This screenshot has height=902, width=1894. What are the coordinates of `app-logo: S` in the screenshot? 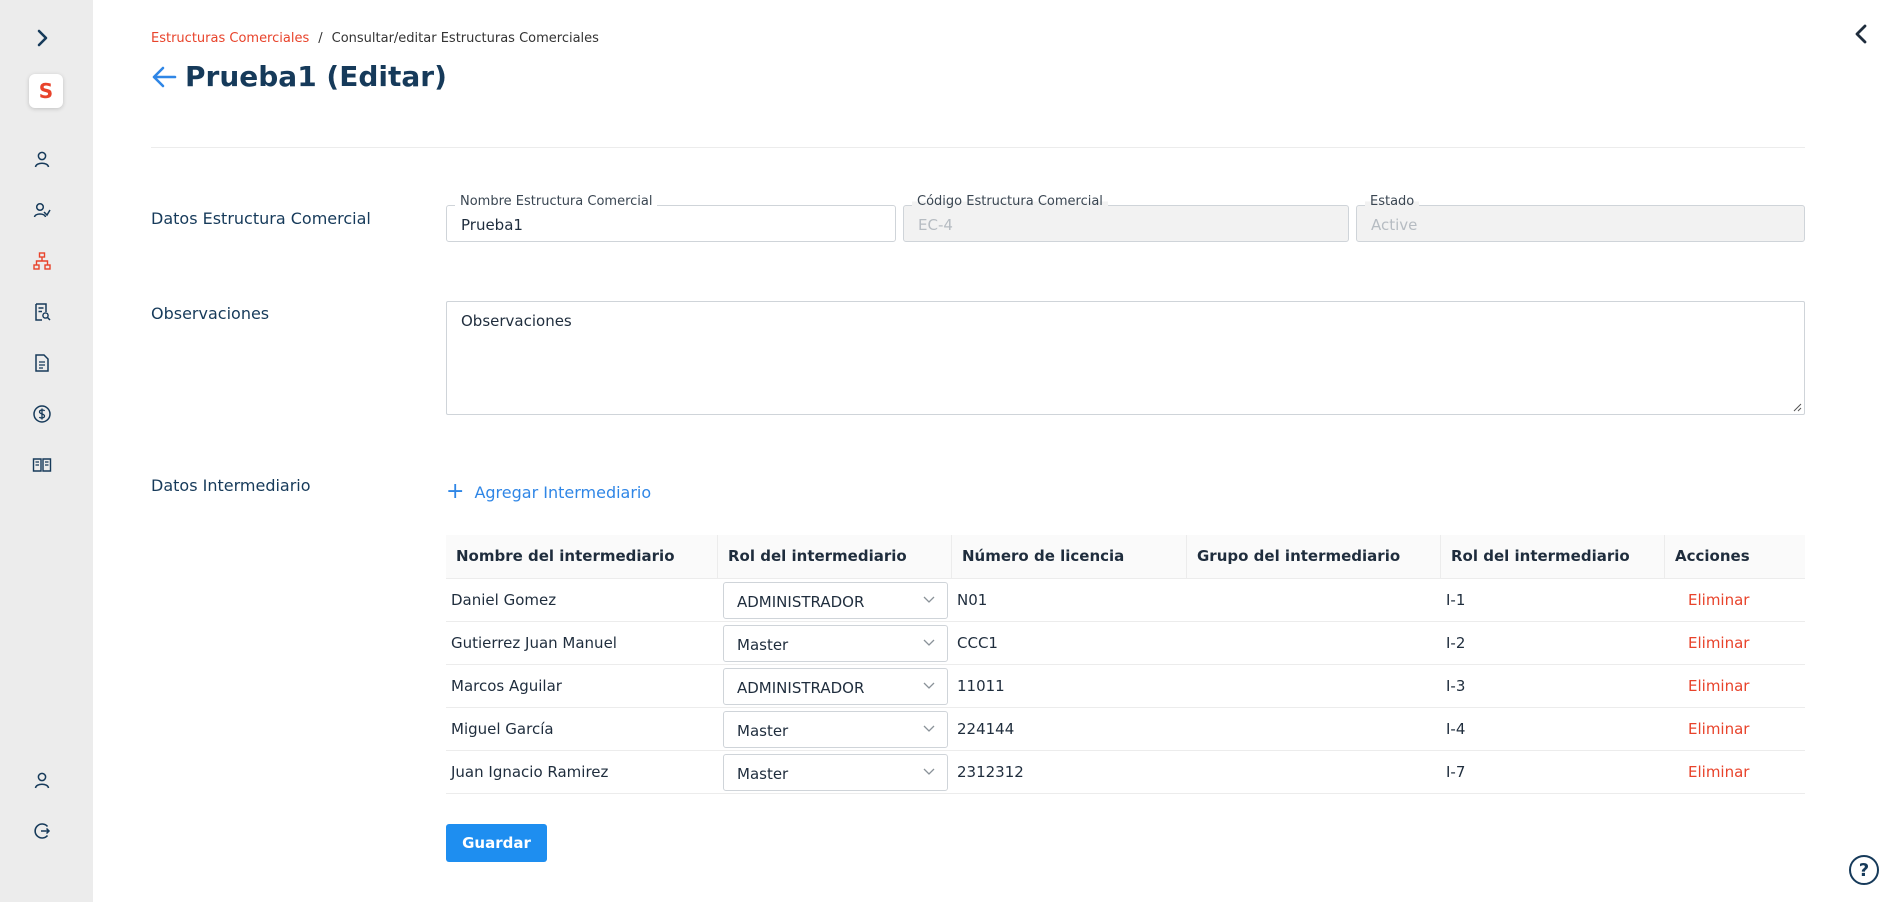 It's located at (46, 91).